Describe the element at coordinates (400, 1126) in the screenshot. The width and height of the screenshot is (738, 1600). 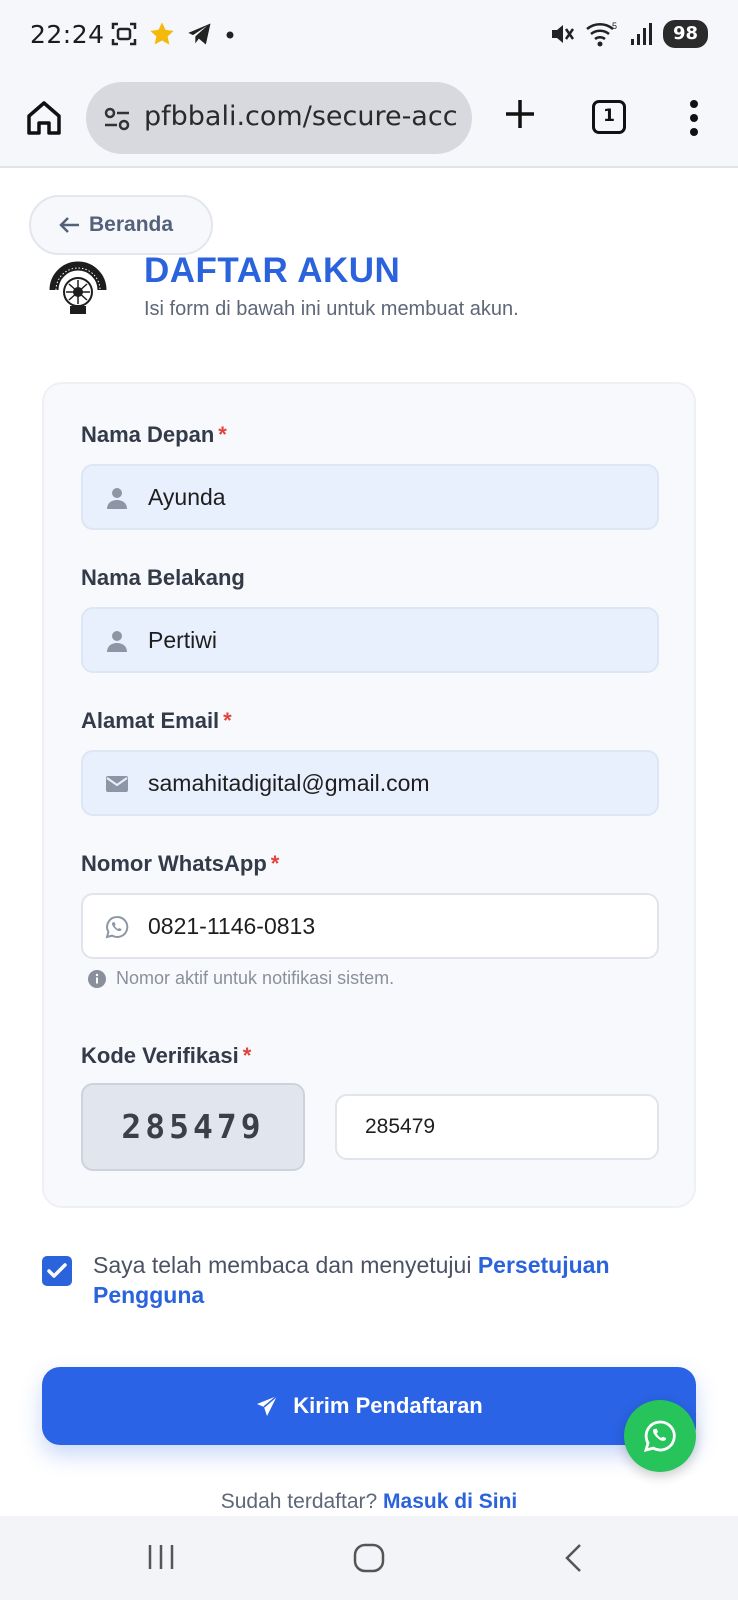
I see `verification-input-value: 285479` at that location.